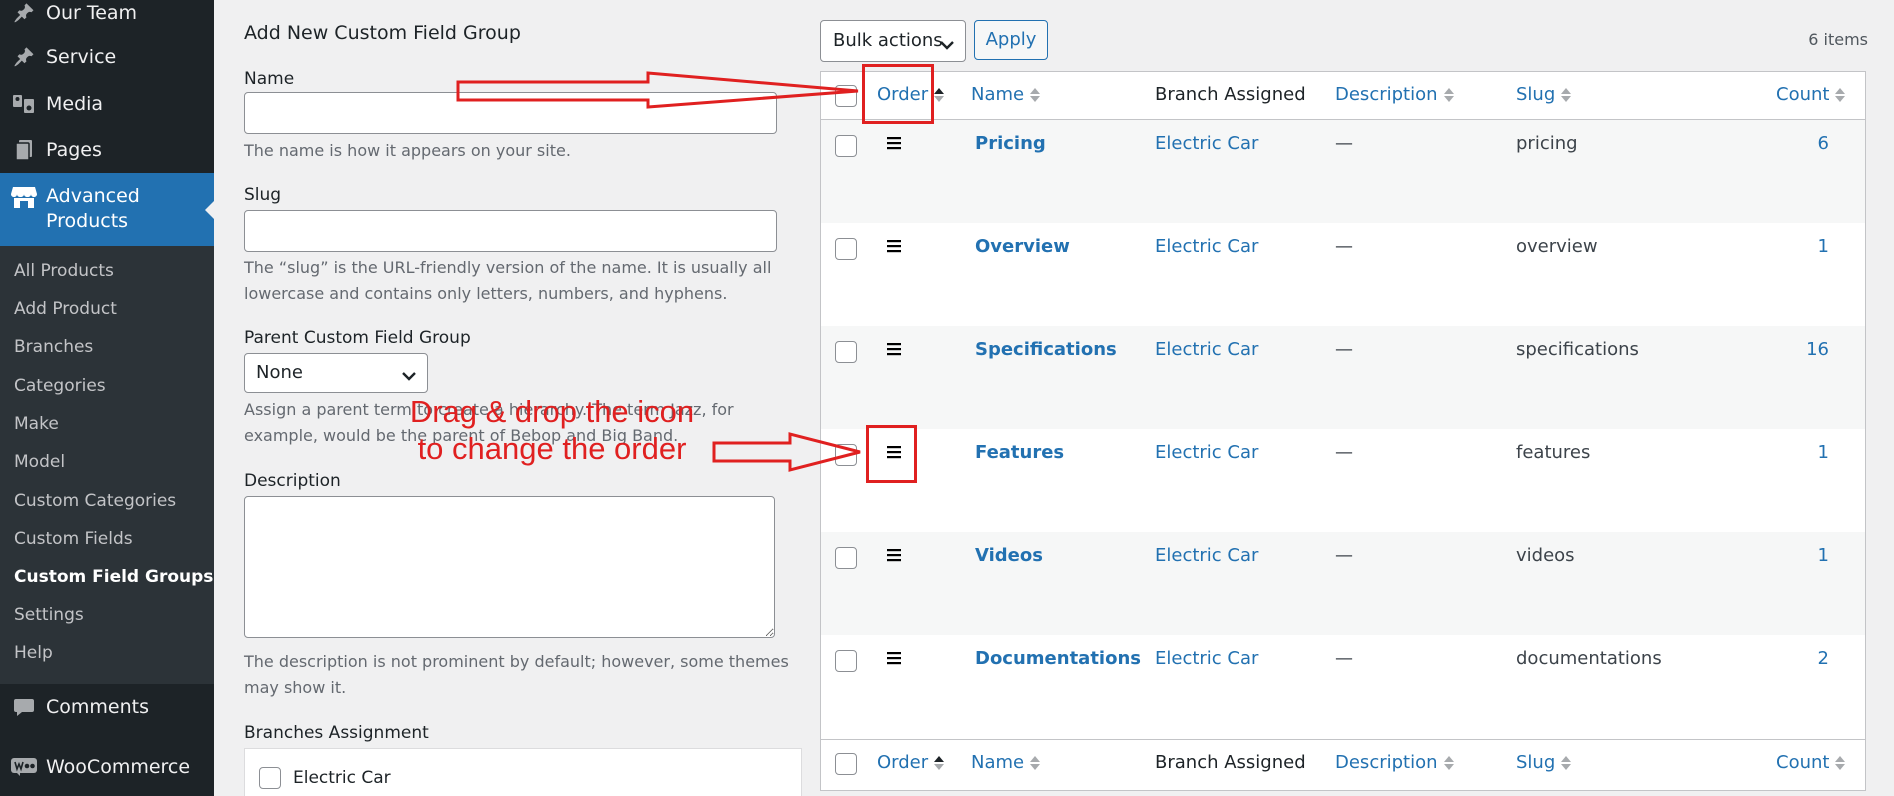  I want to click on arrow-to-handle, so click(786, 452).